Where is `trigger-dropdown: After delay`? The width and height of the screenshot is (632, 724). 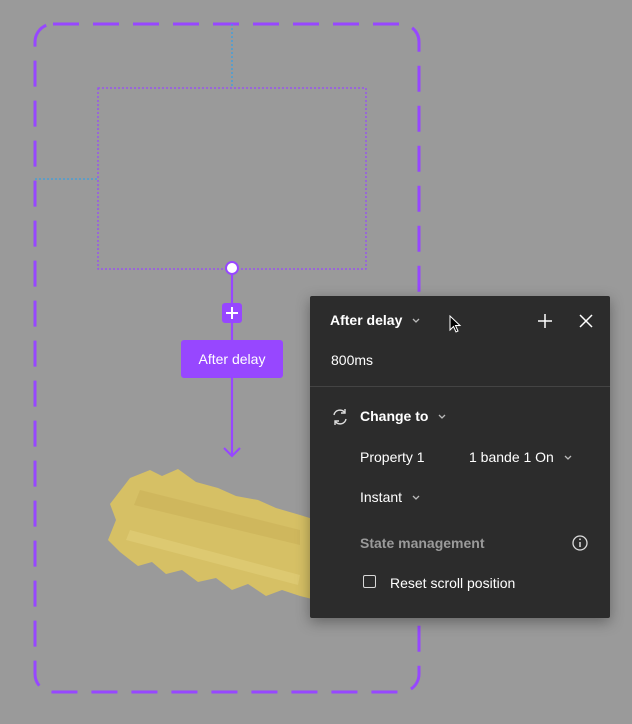
trigger-dropdown: After delay is located at coordinates (375, 320).